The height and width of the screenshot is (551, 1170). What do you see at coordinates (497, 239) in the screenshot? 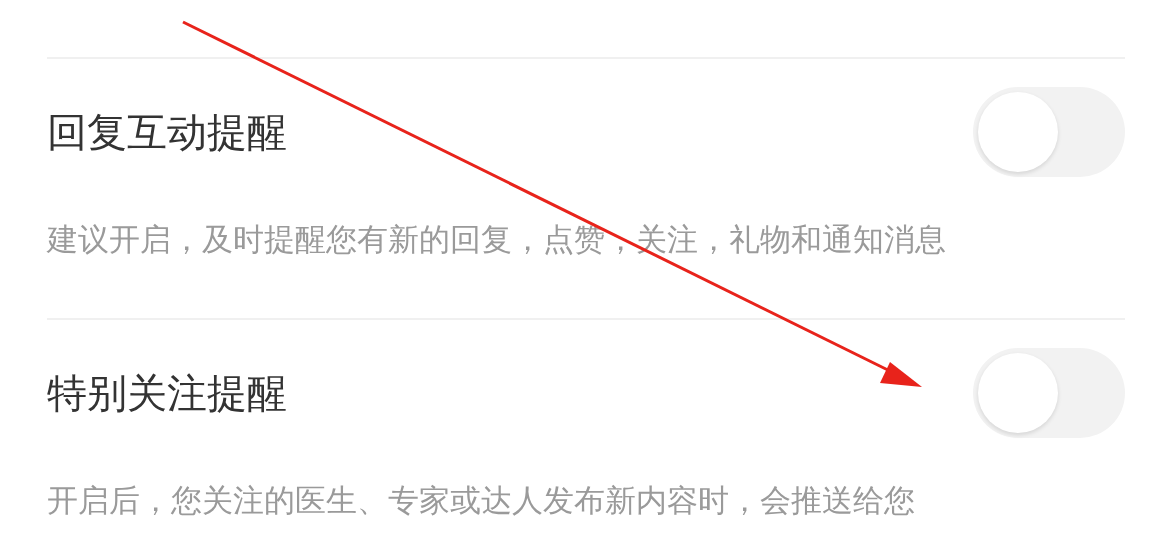
I see `setting-description: 建议开启，及时提醒您有新的回复，点赞，关注，礼物和通知消息` at bounding box center [497, 239].